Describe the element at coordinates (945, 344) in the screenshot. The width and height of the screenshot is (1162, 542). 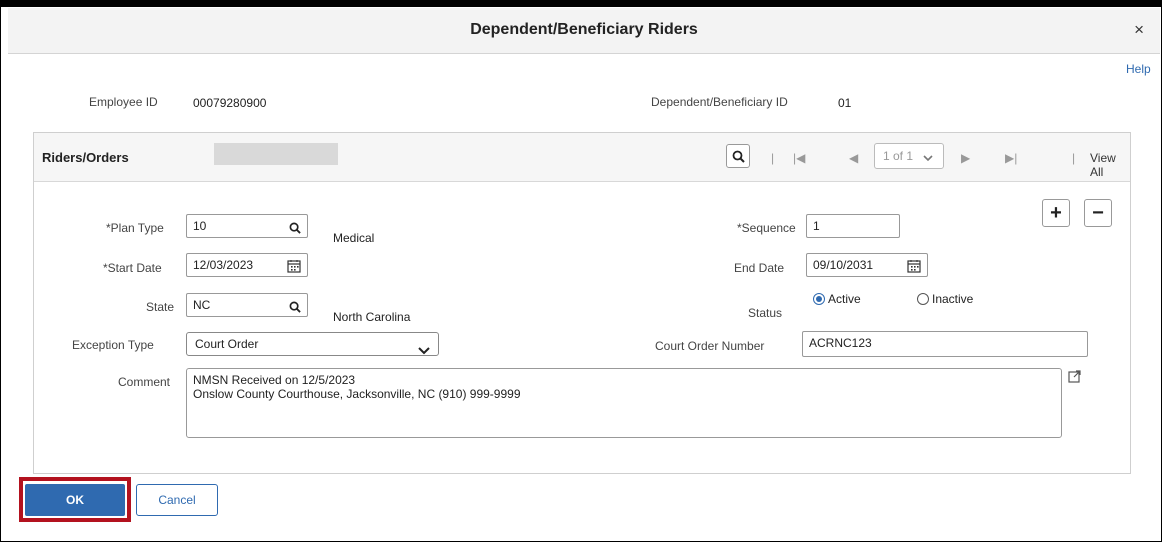
I see `court-order-number-input: ACRNC123` at that location.